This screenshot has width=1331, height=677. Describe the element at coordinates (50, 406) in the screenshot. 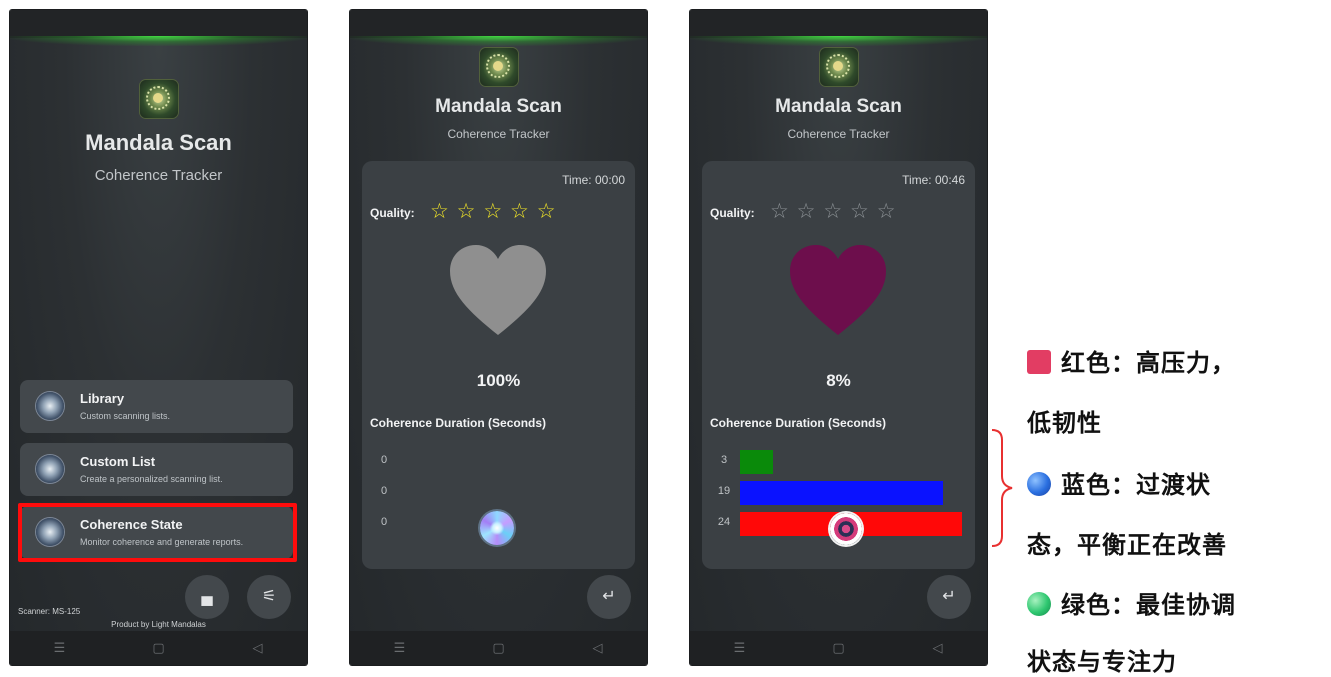

I see `library-icon` at that location.